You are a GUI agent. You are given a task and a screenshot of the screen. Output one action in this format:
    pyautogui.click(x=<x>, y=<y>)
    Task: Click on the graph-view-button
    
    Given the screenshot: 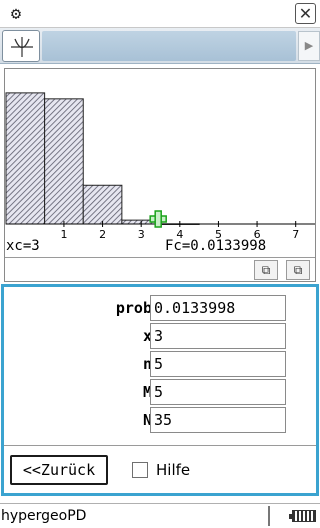 What is the action you would take?
    pyautogui.click(x=21, y=46)
    